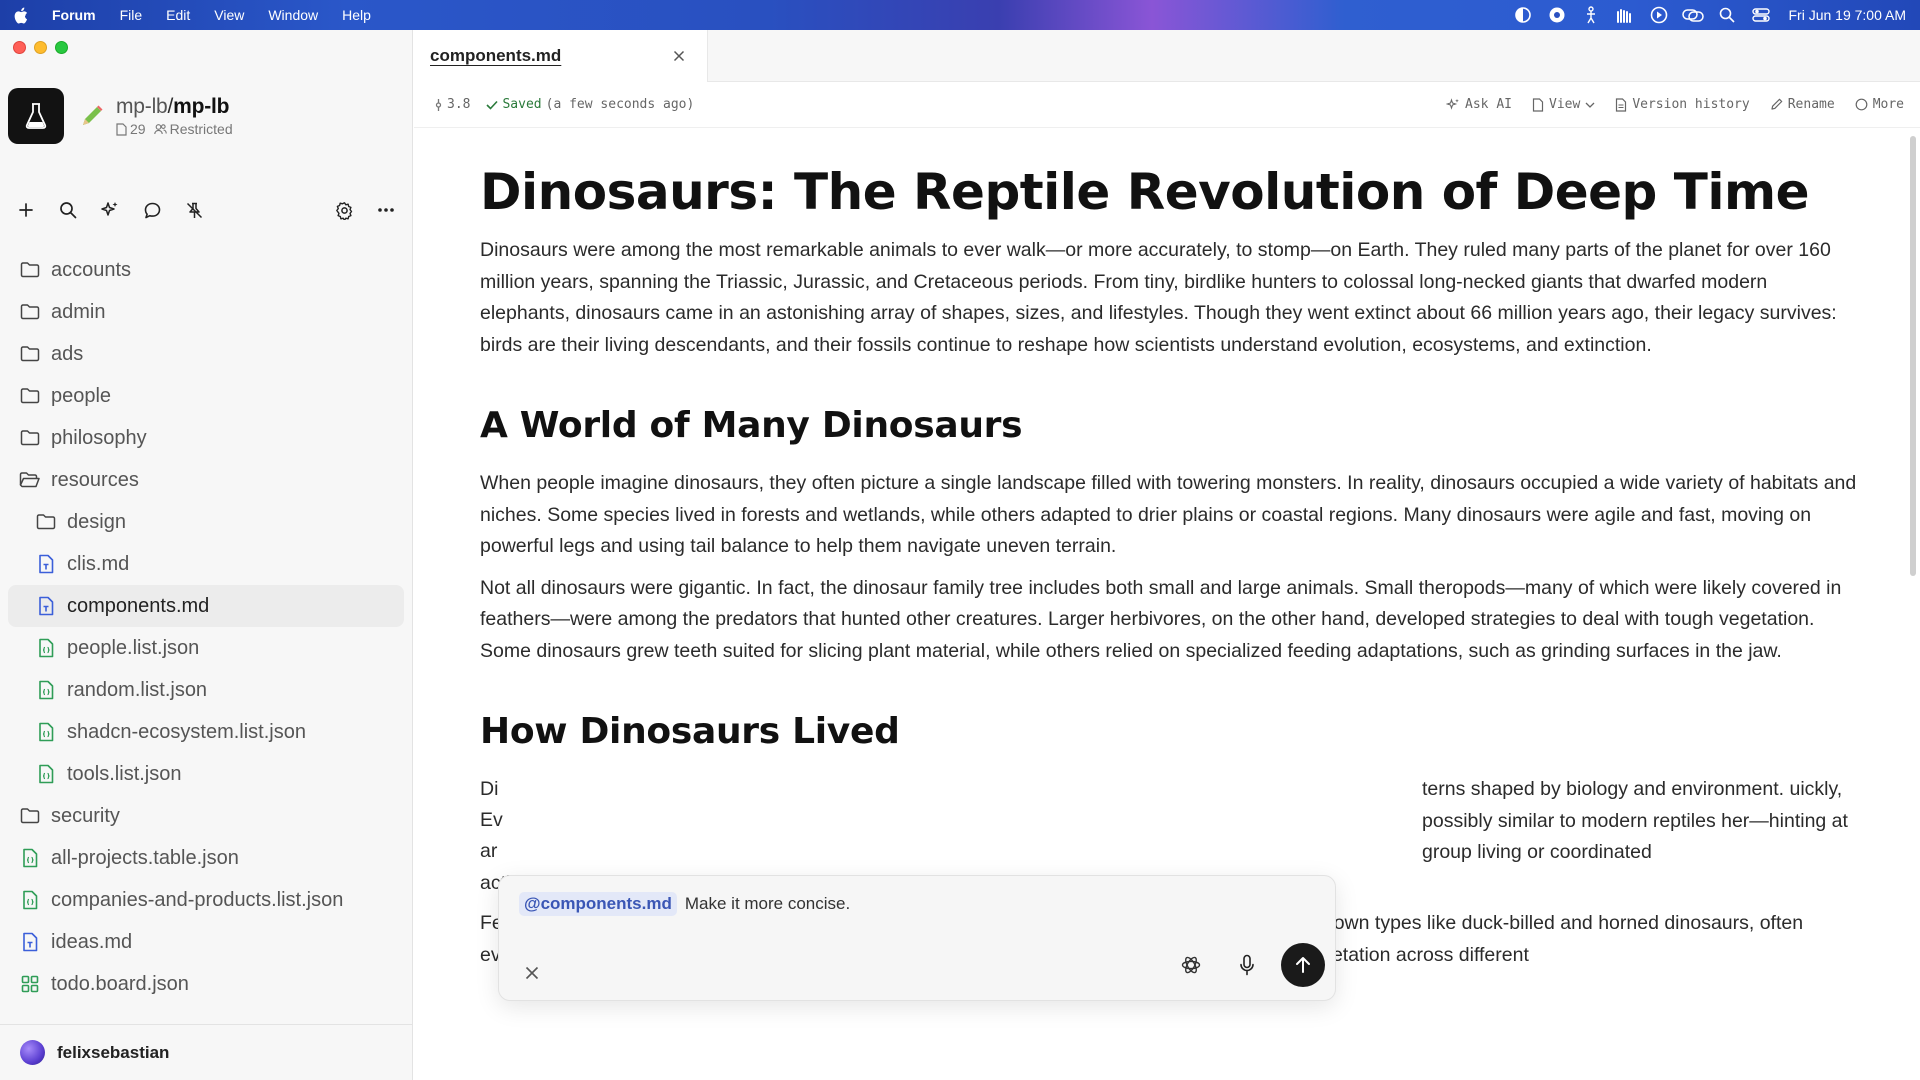 This screenshot has height=1080, width=1920. What do you see at coordinates (206, 270) in the screenshot?
I see `tree-item-accounts: accounts` at bounding box center [206, 270].